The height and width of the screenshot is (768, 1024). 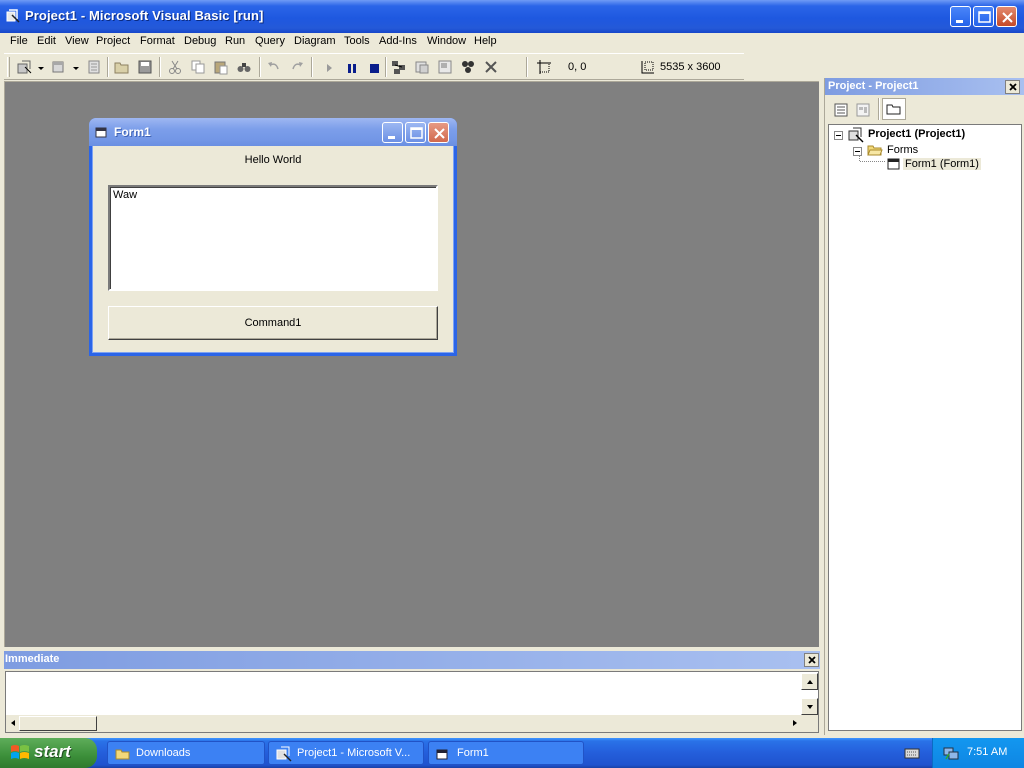 I want to click on horizontal-scrollbar, so click(x=412, y=723).